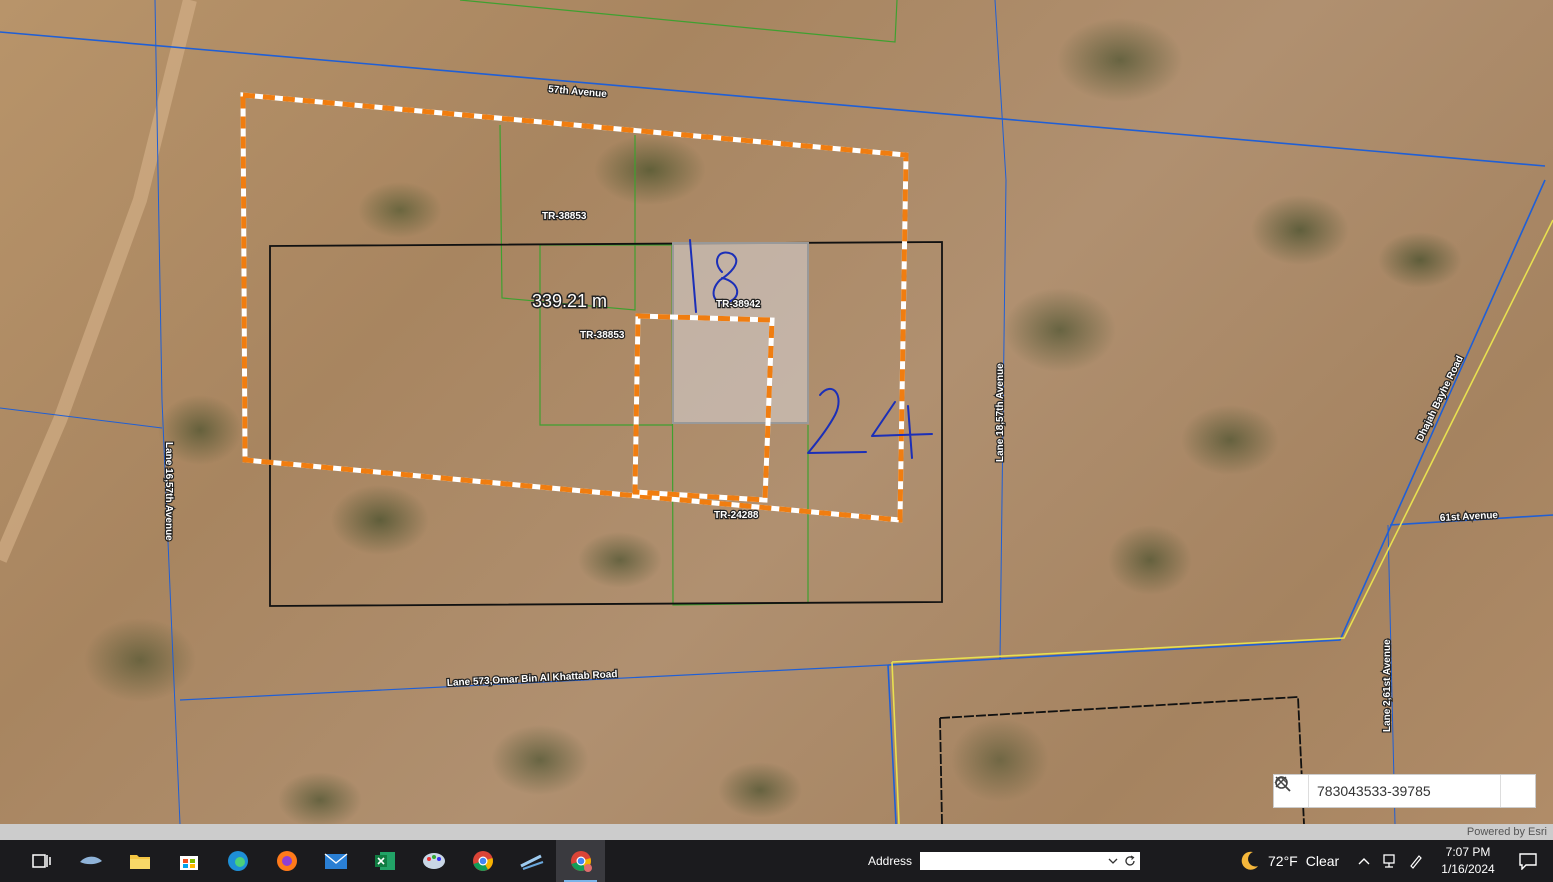 The image size is (1553, 882). I want to click on clock-time: 7:07 PM, so click(1468, 852).